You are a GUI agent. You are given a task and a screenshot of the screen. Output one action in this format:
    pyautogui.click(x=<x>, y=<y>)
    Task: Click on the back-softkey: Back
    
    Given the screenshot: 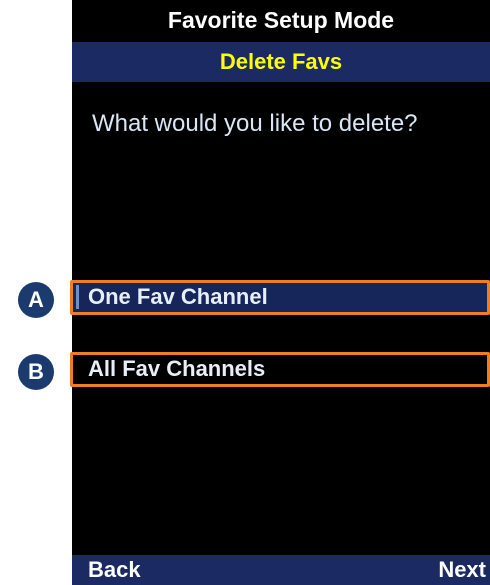 What is the action you would take?
    pyautogui.click(x=114, y=570)
    